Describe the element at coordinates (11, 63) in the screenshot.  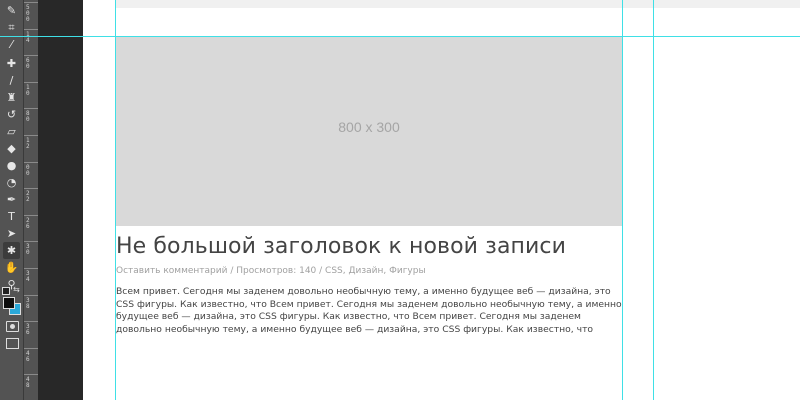
I see `healing-brush-icon: ✚` at that location.